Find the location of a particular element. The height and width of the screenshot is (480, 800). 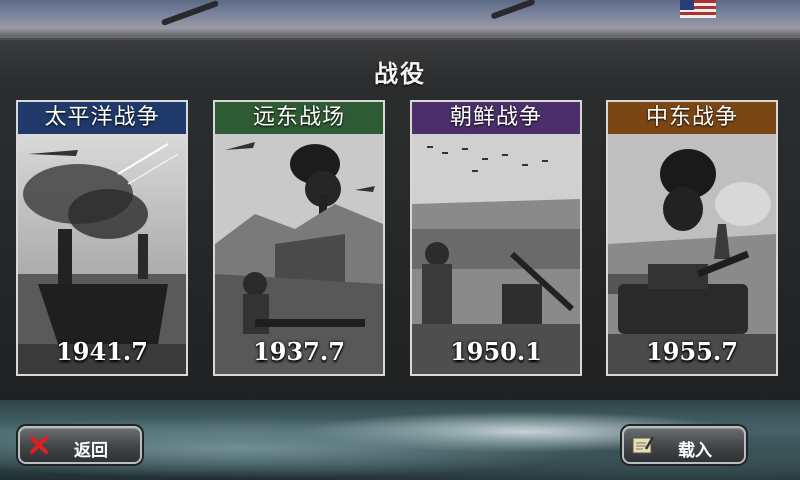

back-button: 返回 is located at coordinates (80, 445).